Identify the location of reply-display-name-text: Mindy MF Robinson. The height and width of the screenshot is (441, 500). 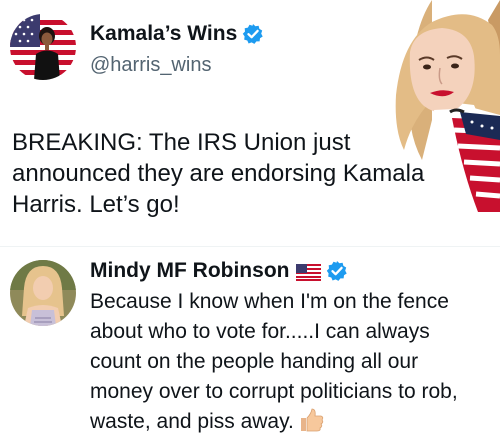
(190, 270).